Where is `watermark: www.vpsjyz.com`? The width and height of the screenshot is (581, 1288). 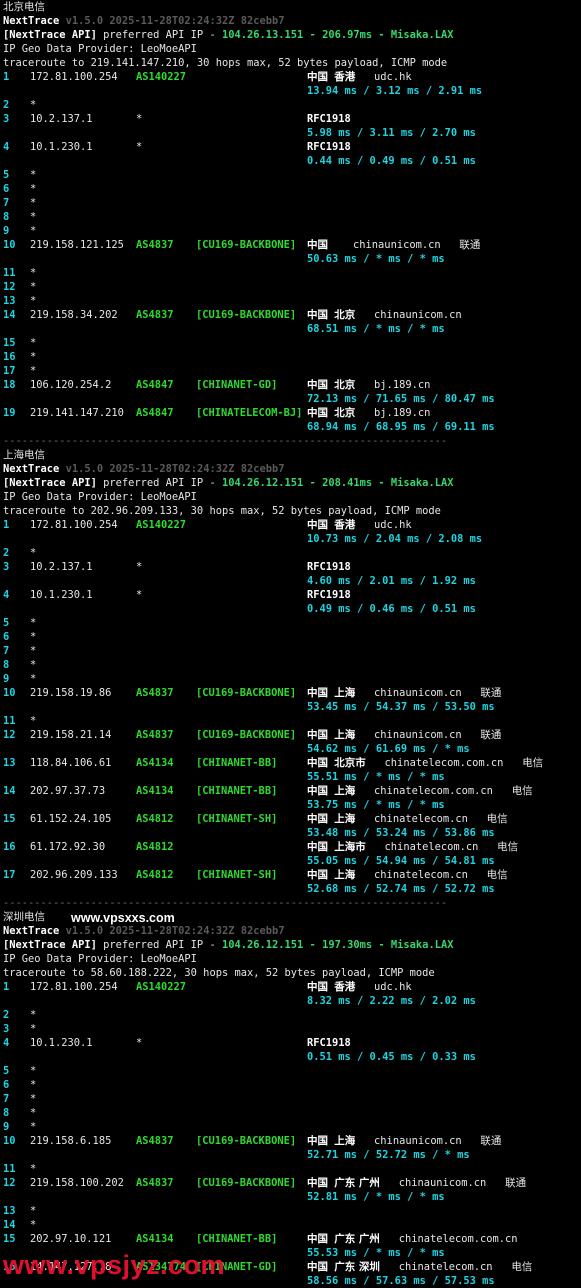 watermark: www.vpsjyz.com is located at coordinates (114, 1265).